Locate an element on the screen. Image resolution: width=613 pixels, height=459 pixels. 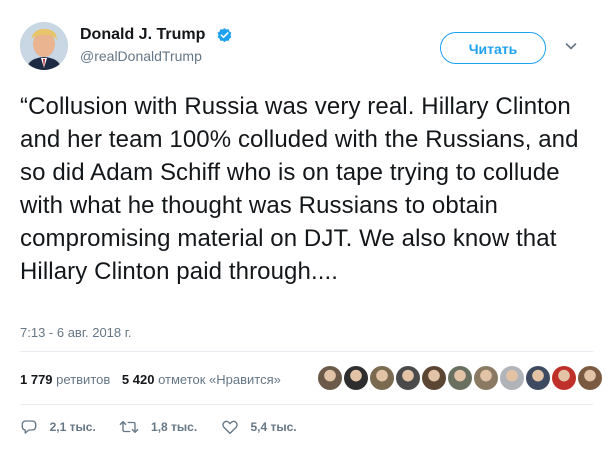
tweet-stats: 1 779 ретвитов 5 420 отметок «Нравится» is located at coordinates (154, 379).